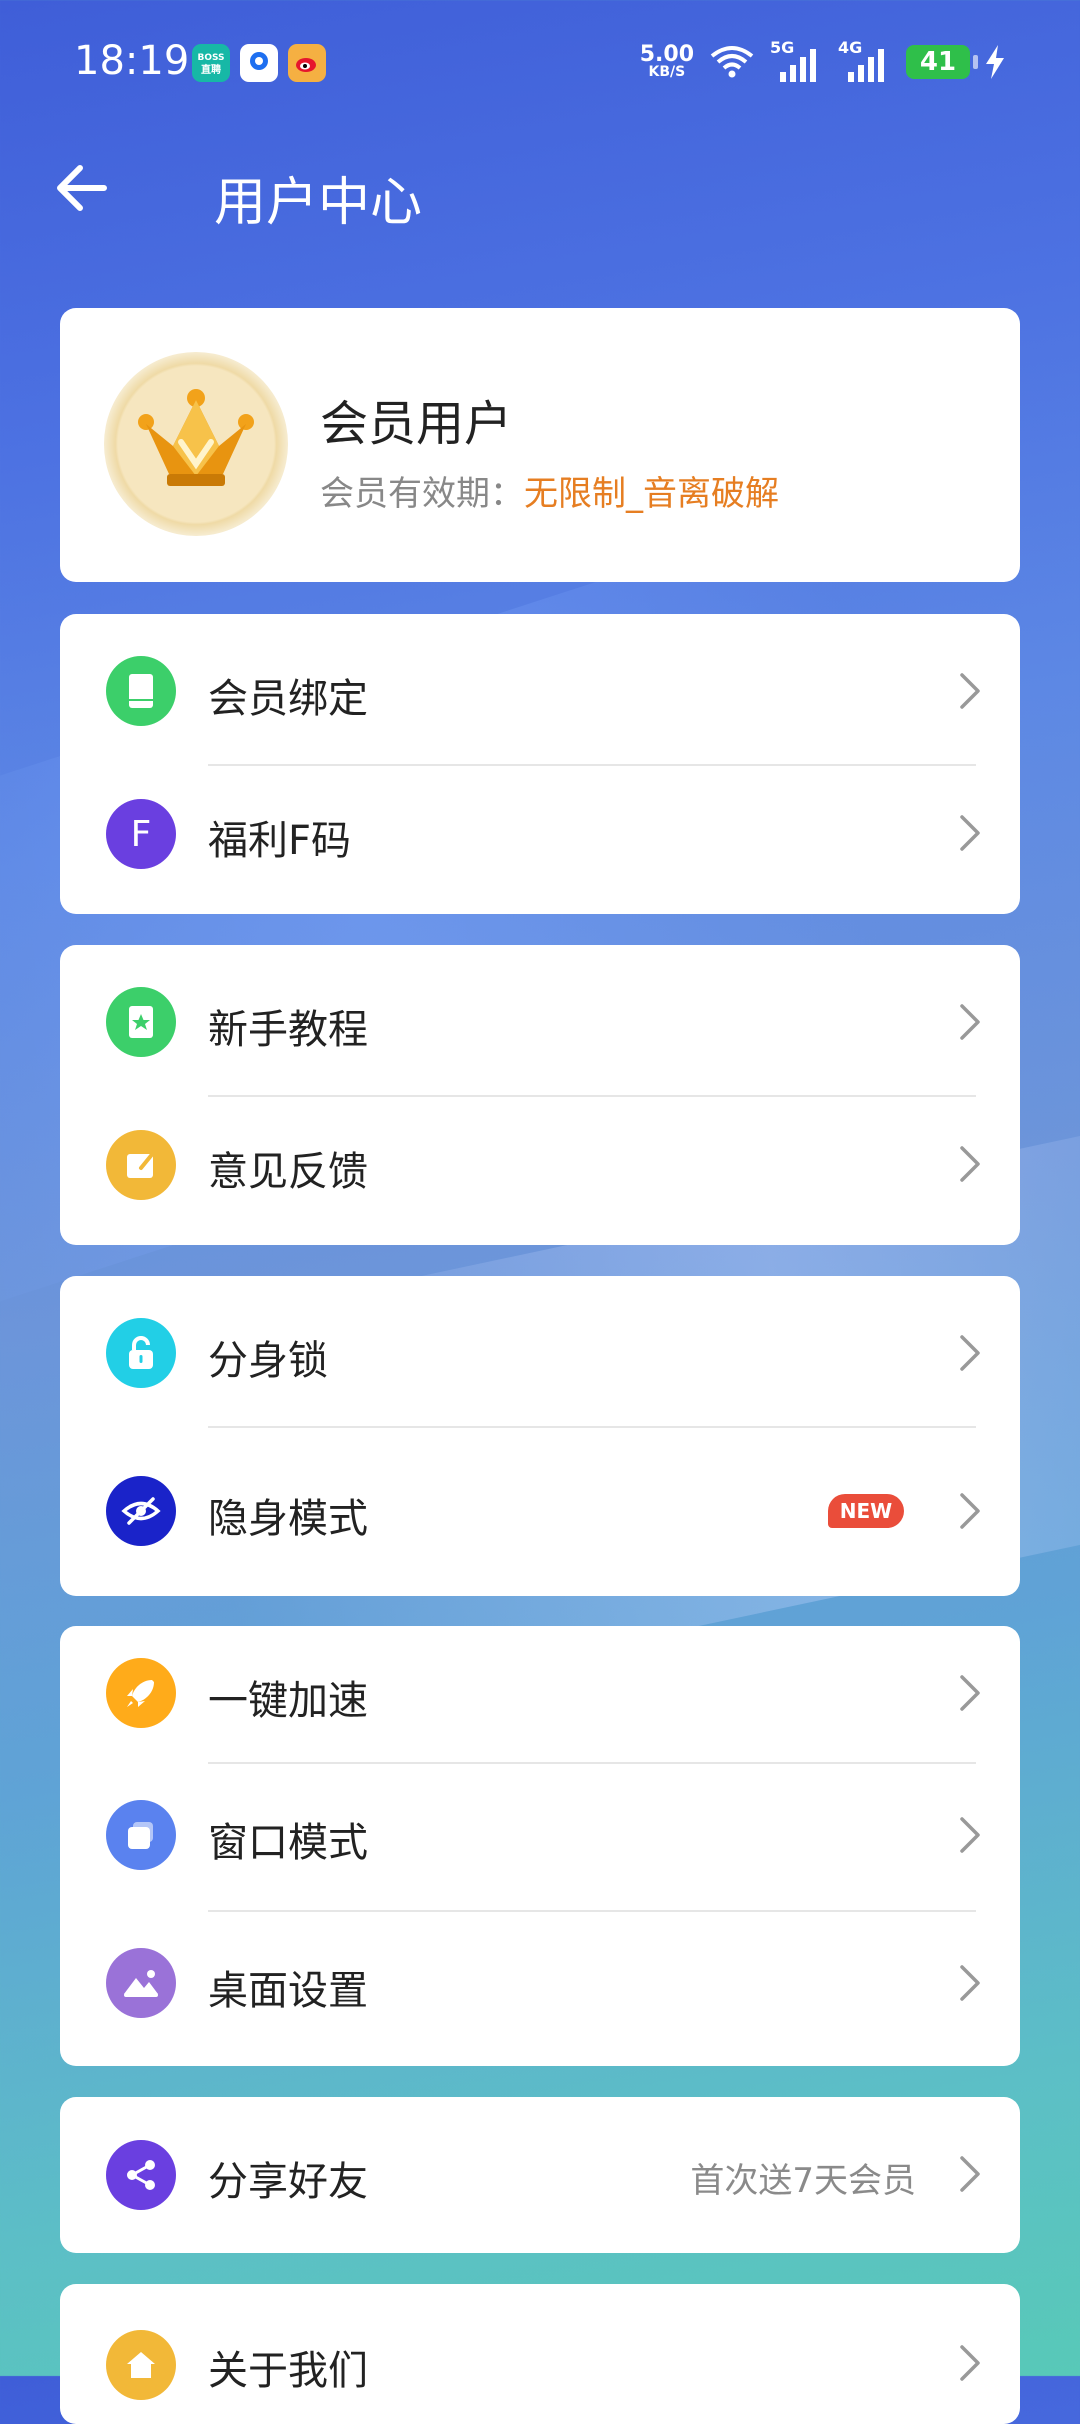 Image resolution: width=1080 pixels, height=2424 pixels. I want to click on avatar, so click(196, 444).